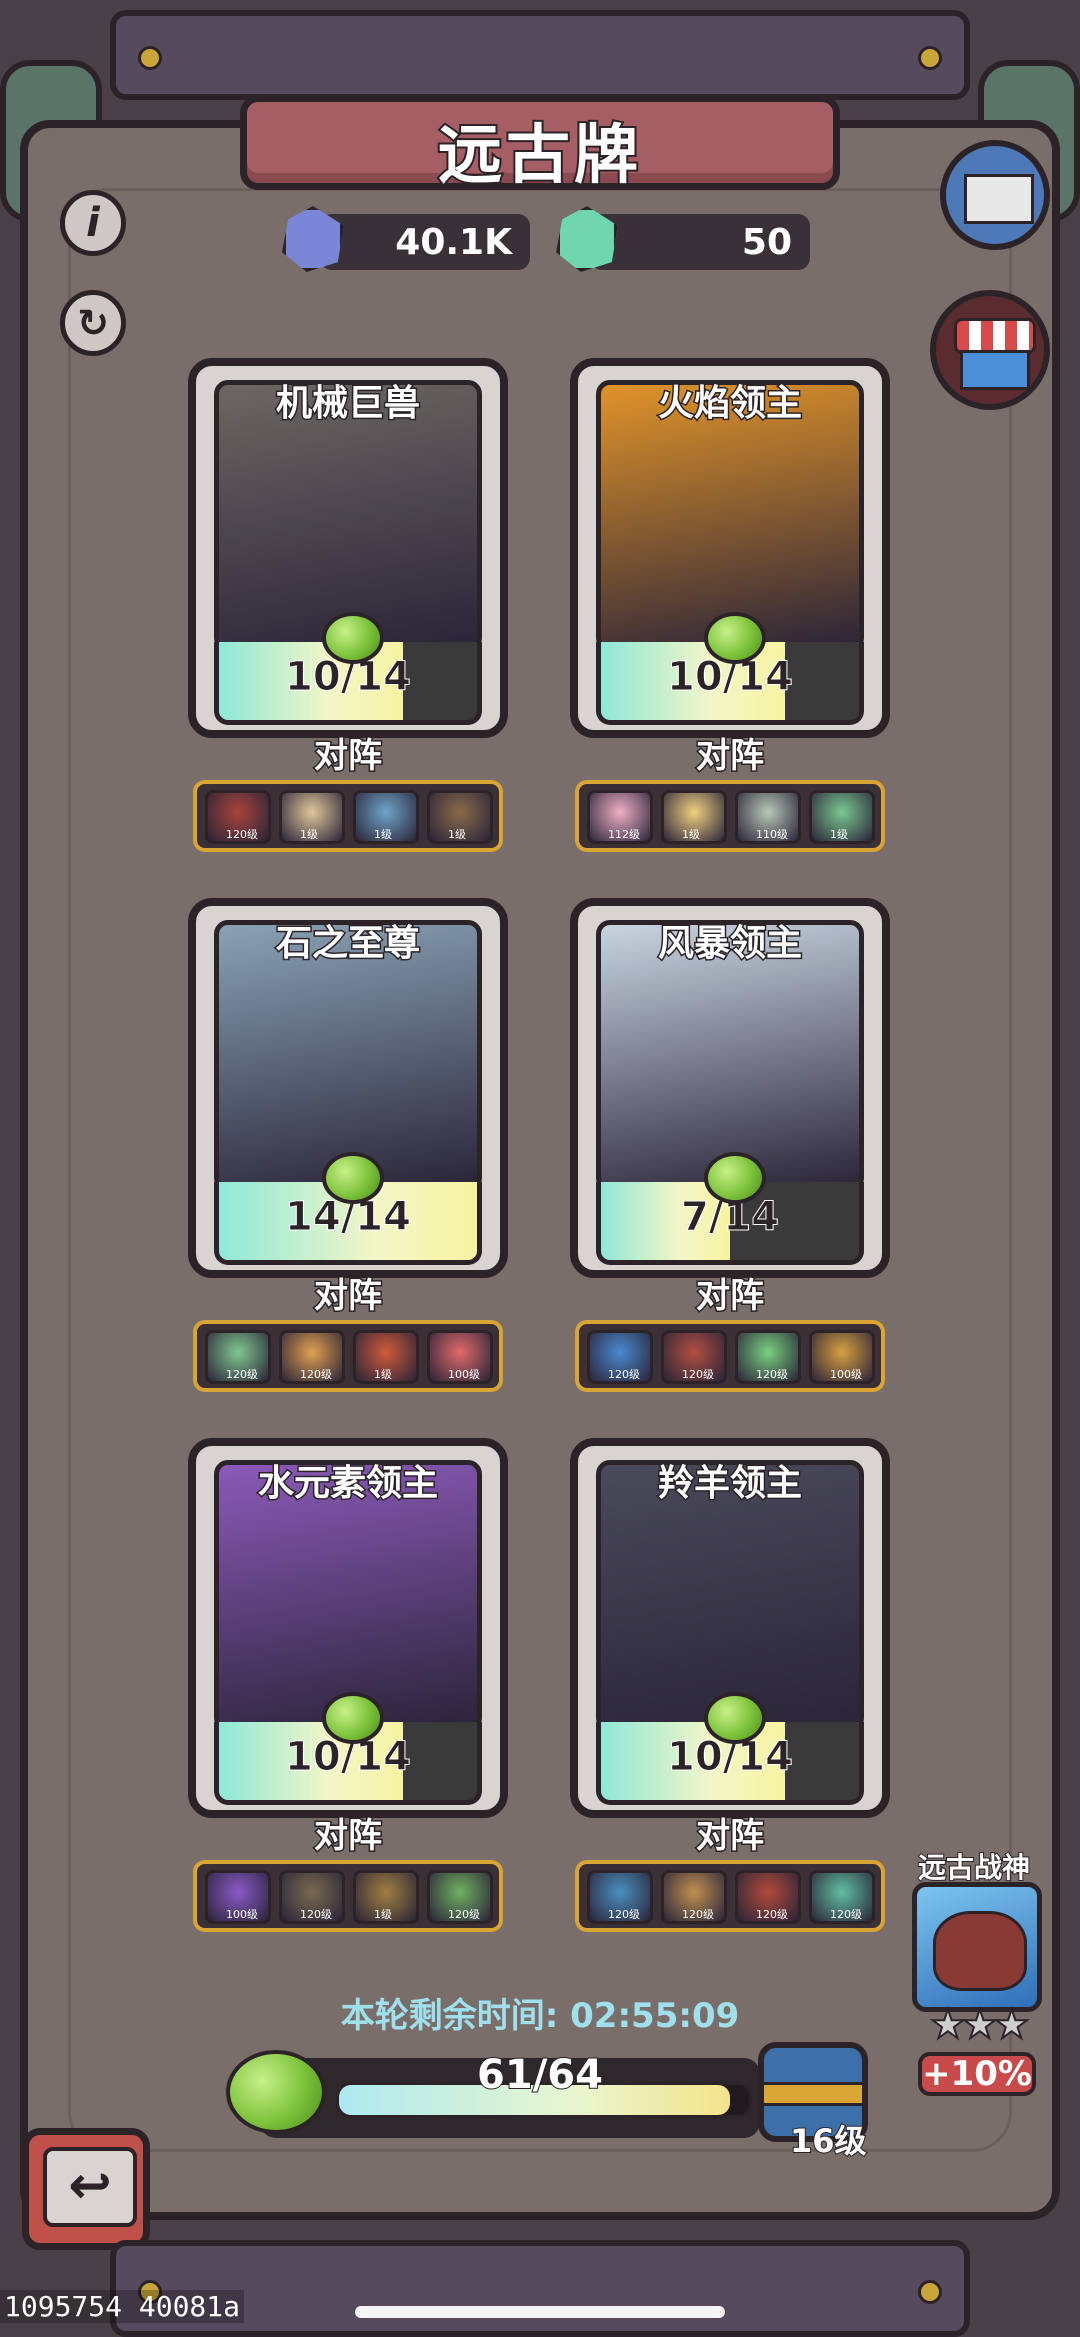 This screenshot has width=1080, height=2337. Describe the element at coordinates (766, 242) in the screenshot. I see `currency-green-value: 50` at that location.